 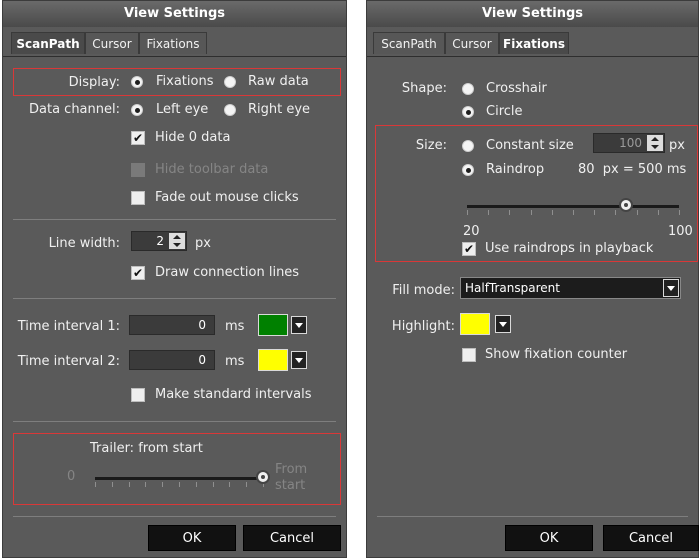 What do you see at coordinates (203, 243) in the screenshot?
I see `line-width-unit: px` at bounding box center [203, 243].